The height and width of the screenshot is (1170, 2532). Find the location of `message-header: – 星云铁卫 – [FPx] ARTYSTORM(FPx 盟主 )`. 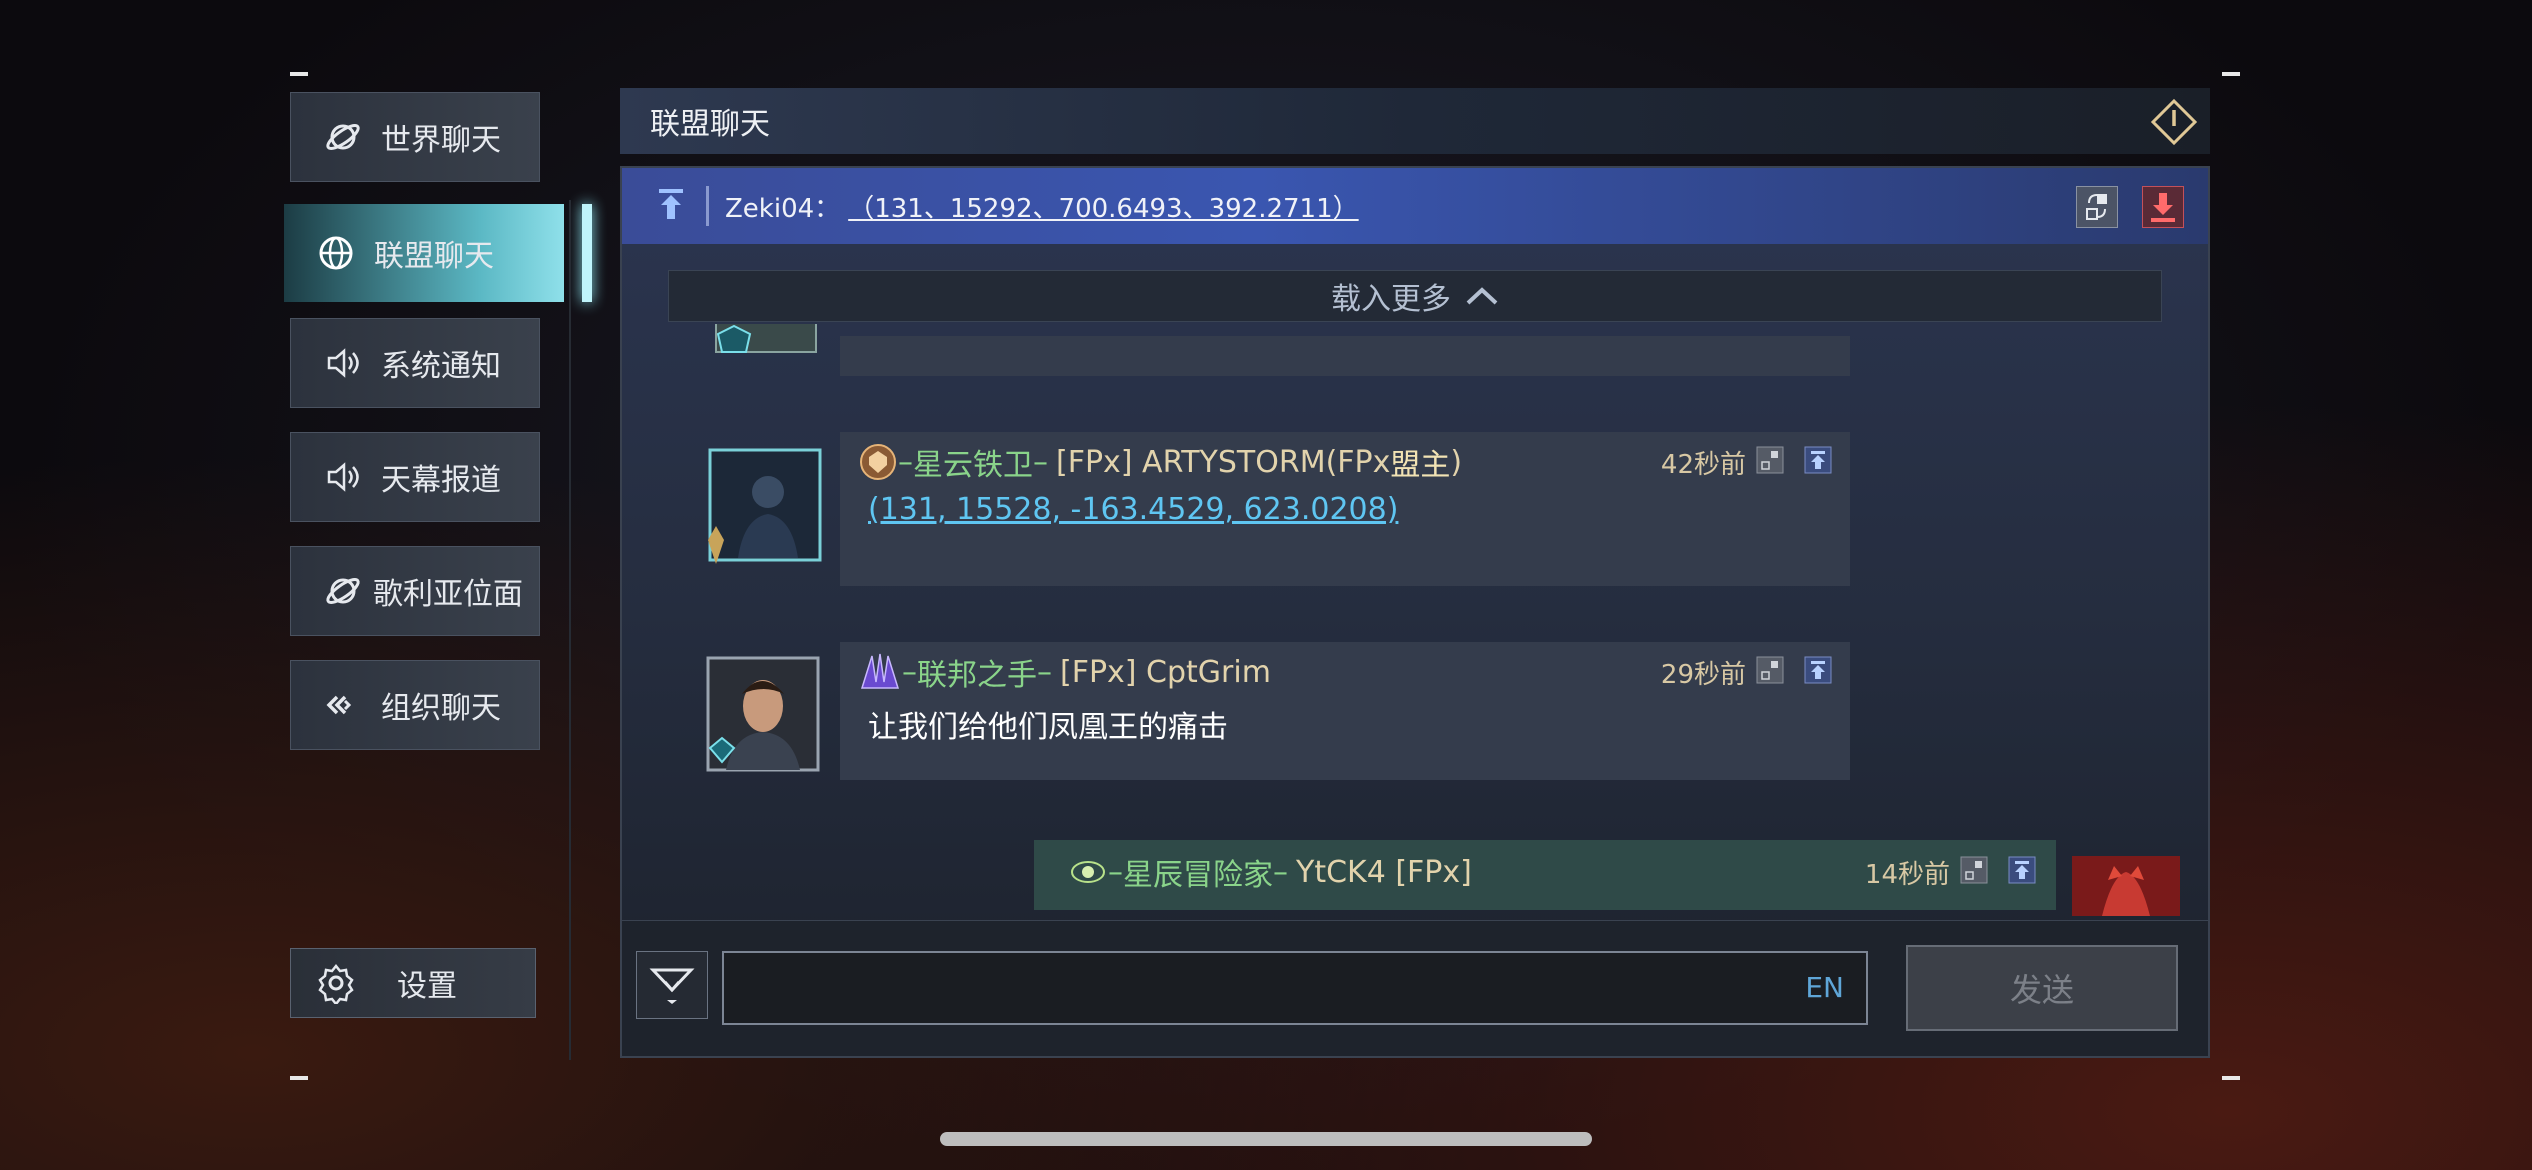

message-header: – 星云铁卫 – [FPx] ARTYSTORM(FPx 盟主 ) is located at coordinates (1160, 462).